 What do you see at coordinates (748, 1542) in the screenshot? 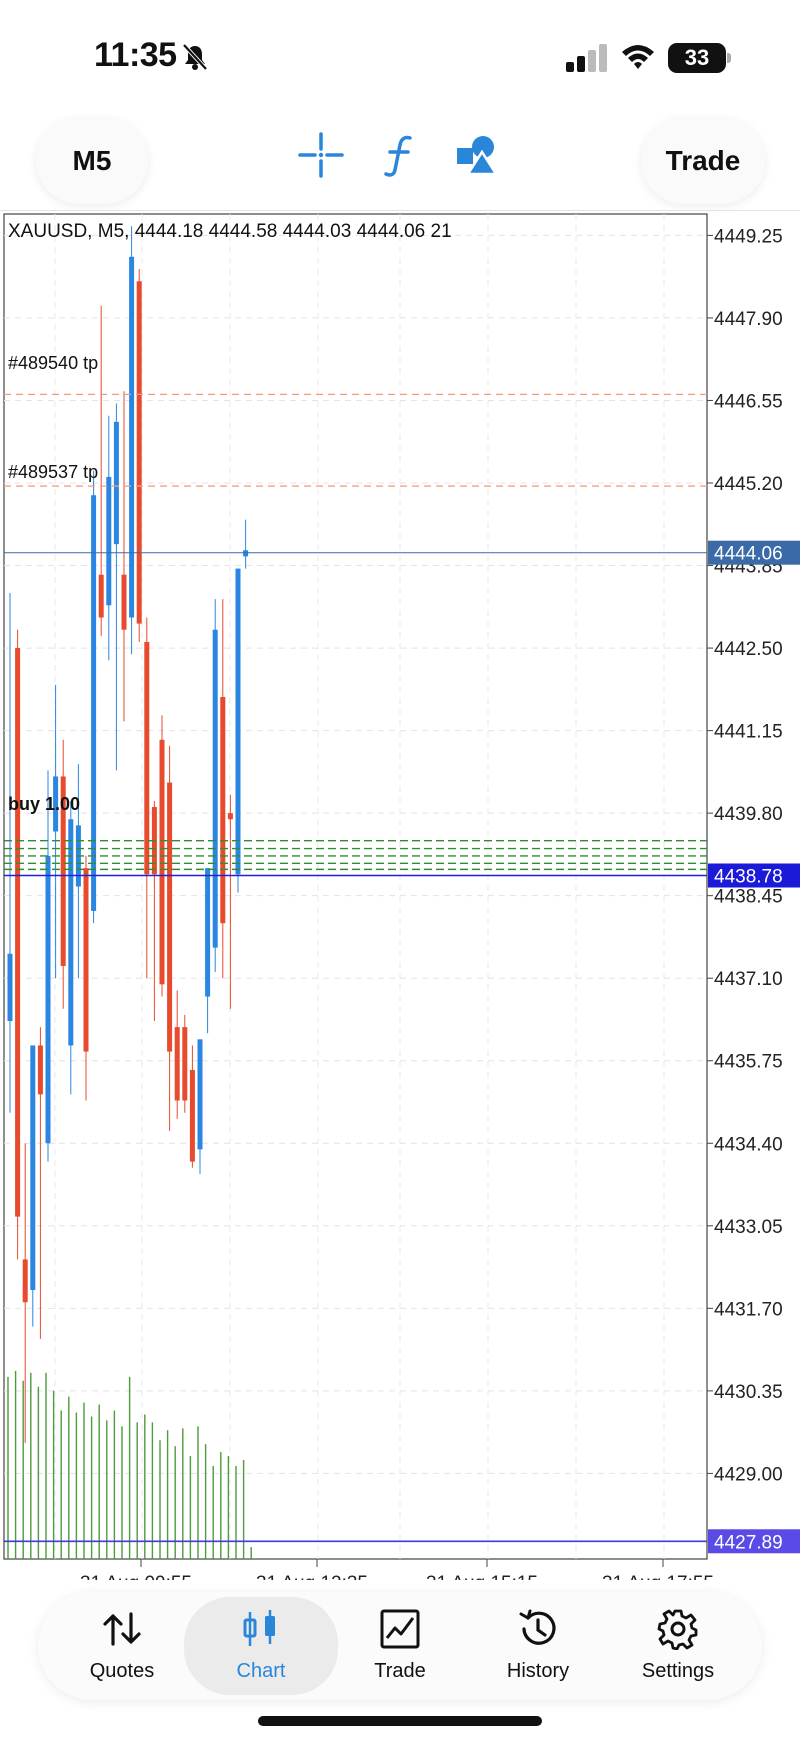
I see `volume-price-tag: 4427.89` at bounding box center [748, 1542].